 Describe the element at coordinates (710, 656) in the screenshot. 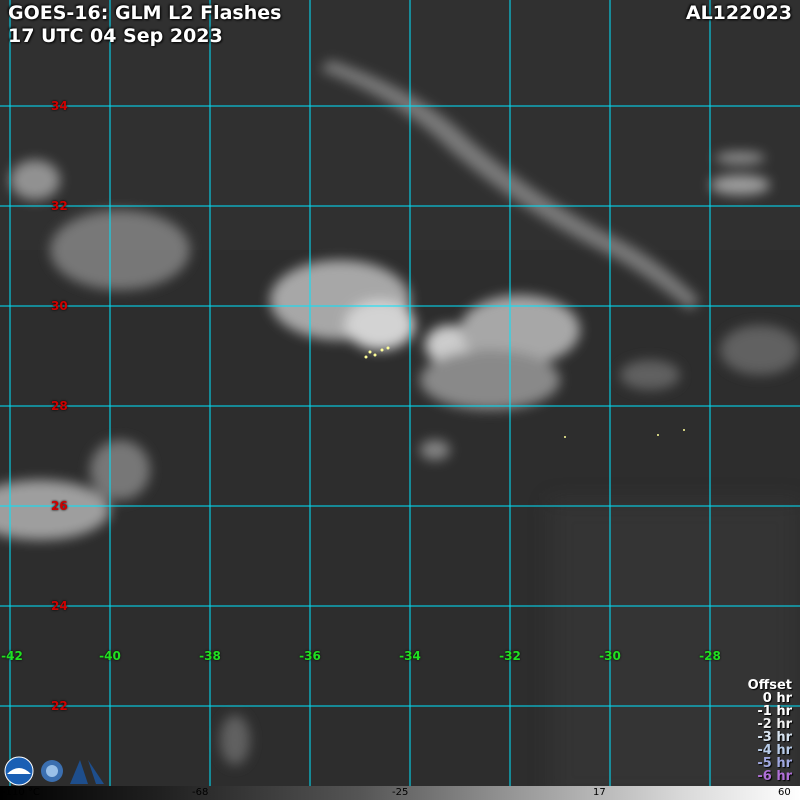

I see `lon-label: -28` at that location.